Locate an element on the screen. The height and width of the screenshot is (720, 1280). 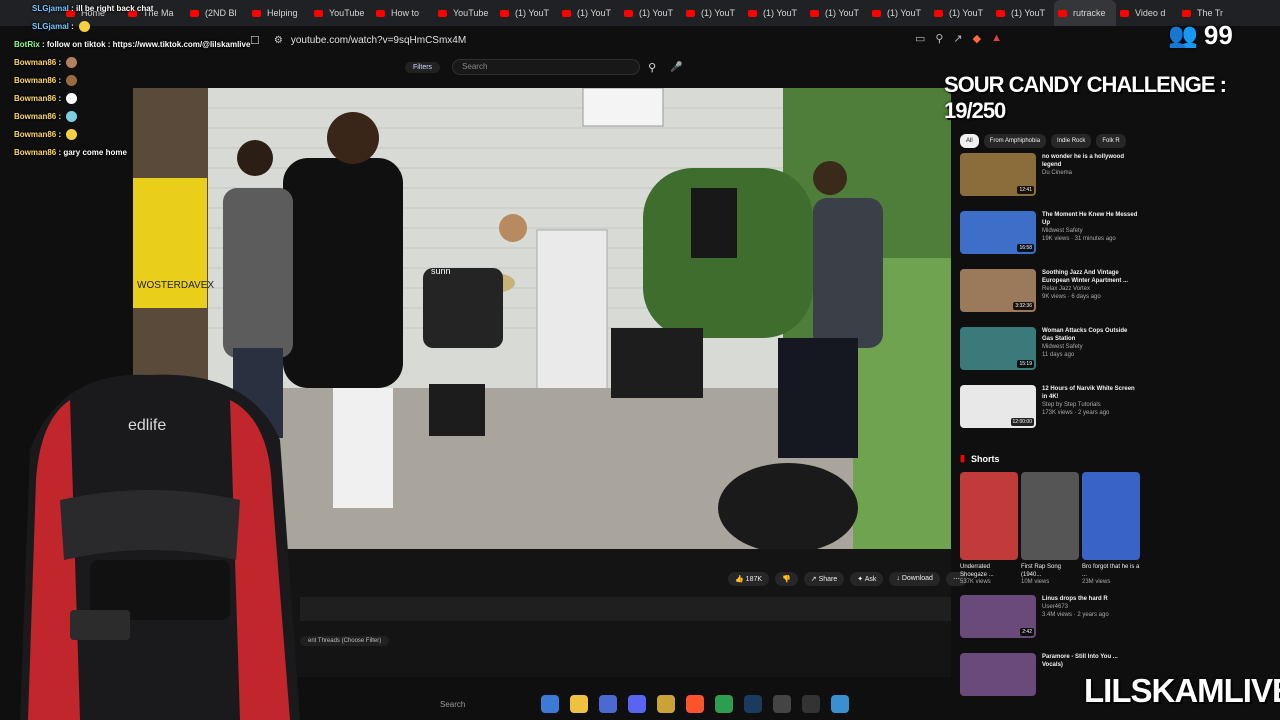
video-title: Paramore - Still Into You ... Vocals) is located at coordinates (1091, 661).